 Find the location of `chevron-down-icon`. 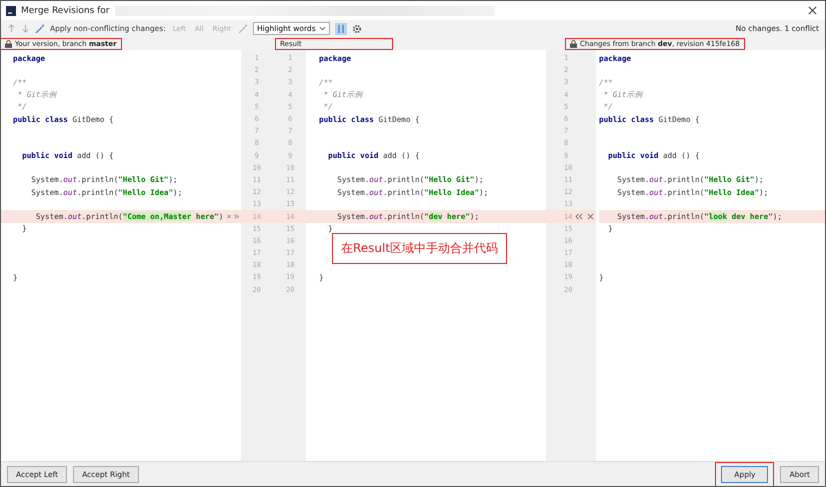

chevron-down-icon is located at coordinates (322, 28).